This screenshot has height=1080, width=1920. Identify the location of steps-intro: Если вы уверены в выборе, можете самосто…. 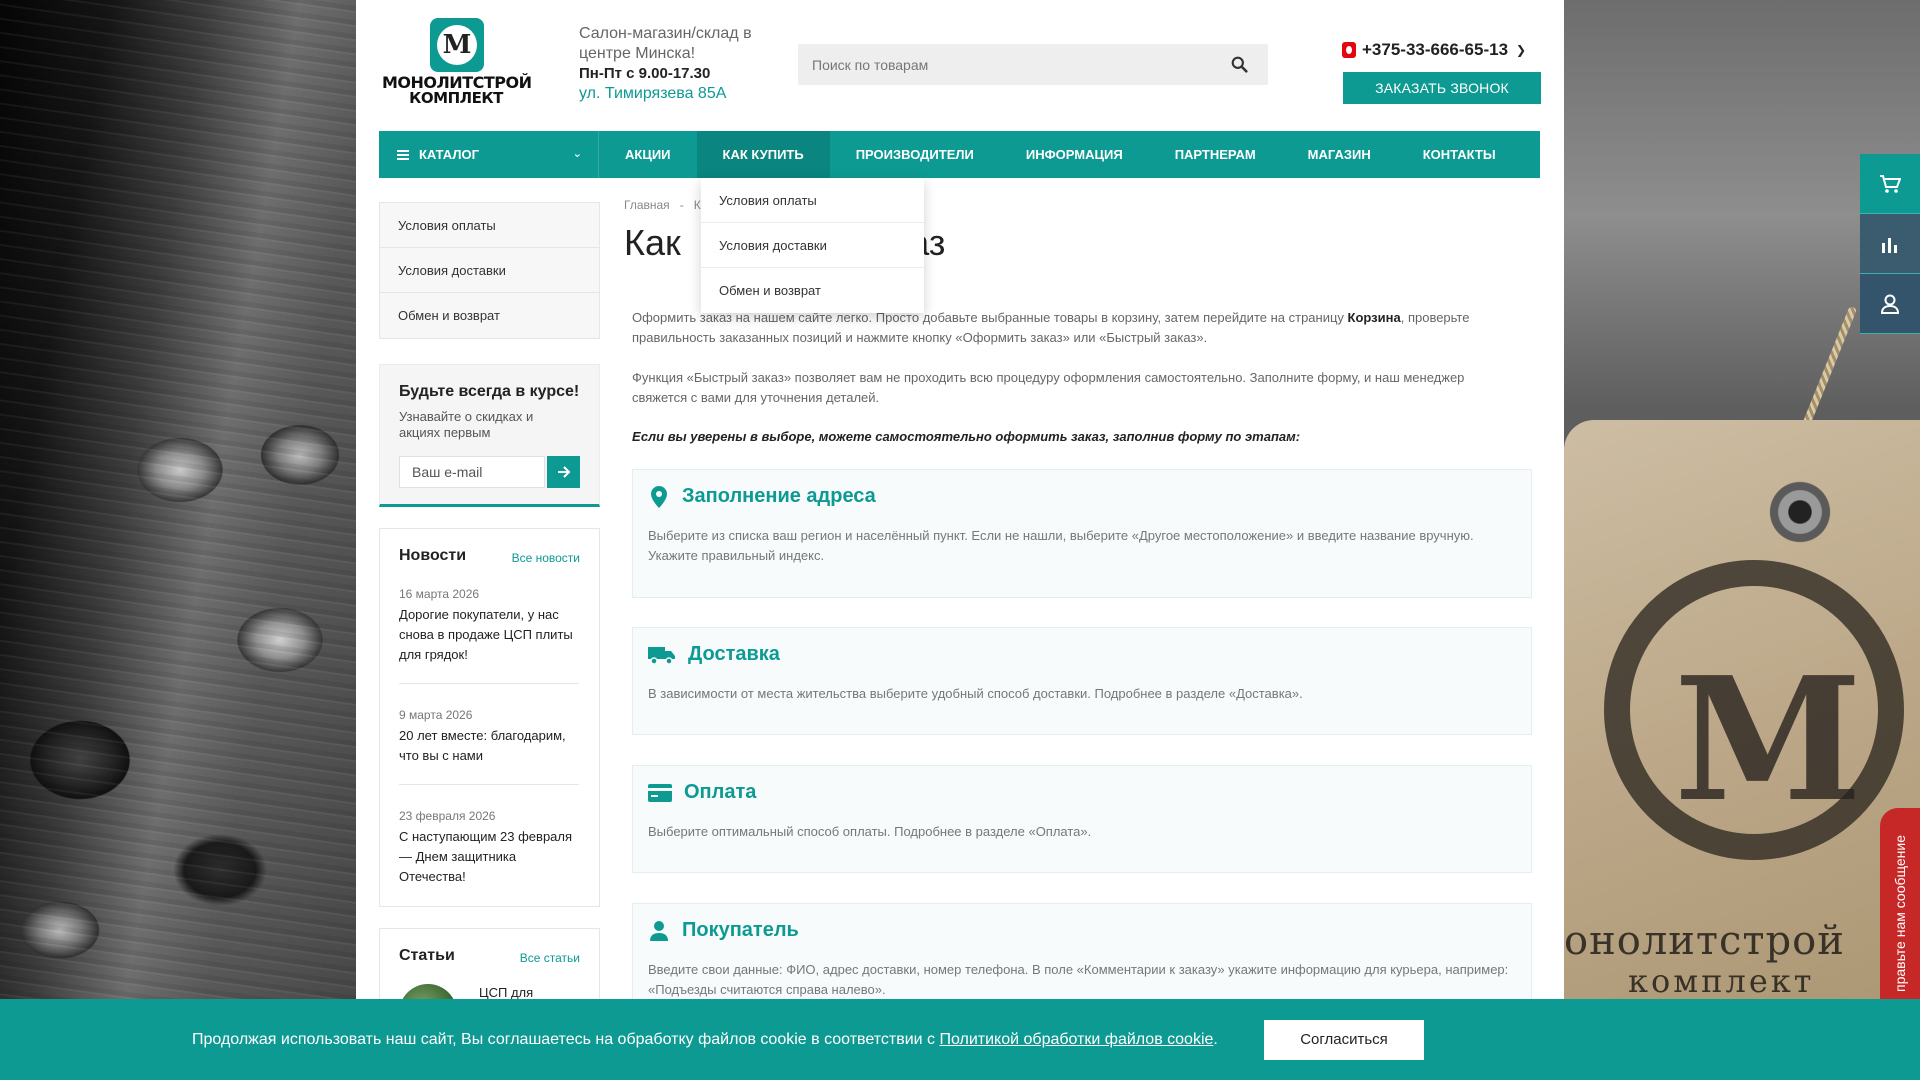
(966, 436).